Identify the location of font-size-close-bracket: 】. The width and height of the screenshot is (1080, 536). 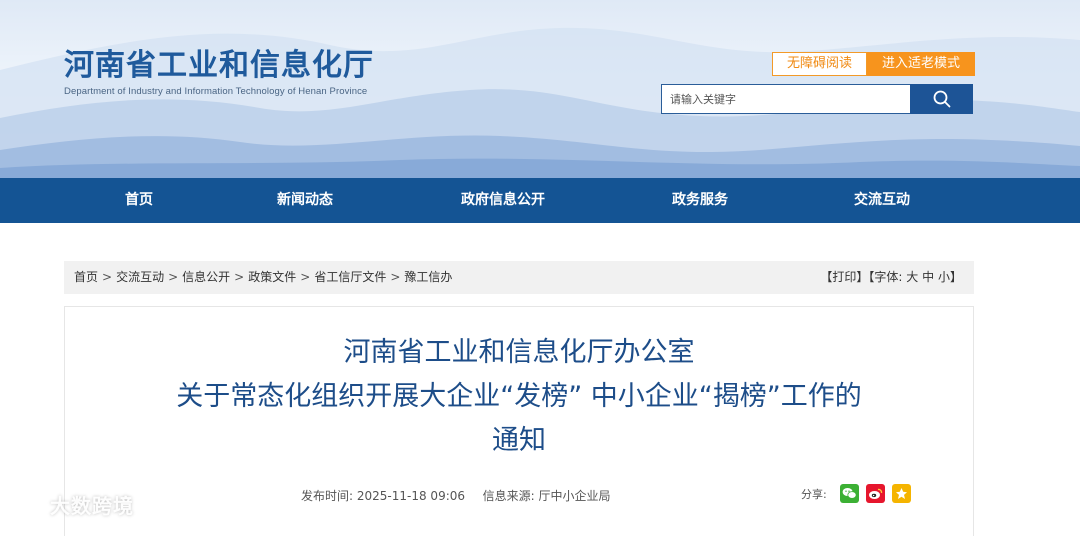
(955, 277).